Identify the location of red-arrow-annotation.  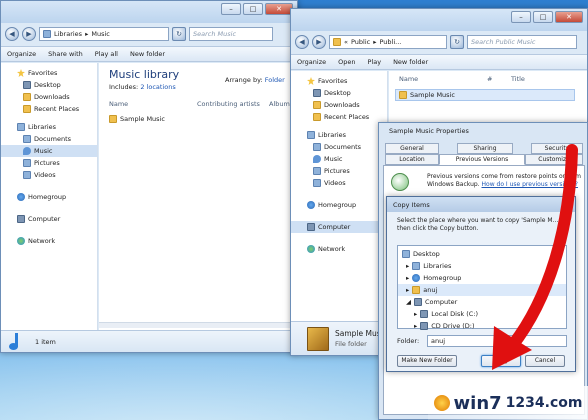
(535, 257).